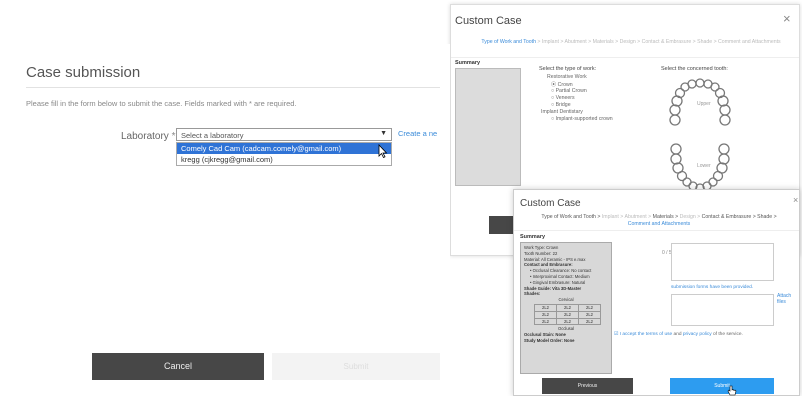 The image size is (802, 396). I want to click on upper-jaw-label: Upper, so click(704, 104).